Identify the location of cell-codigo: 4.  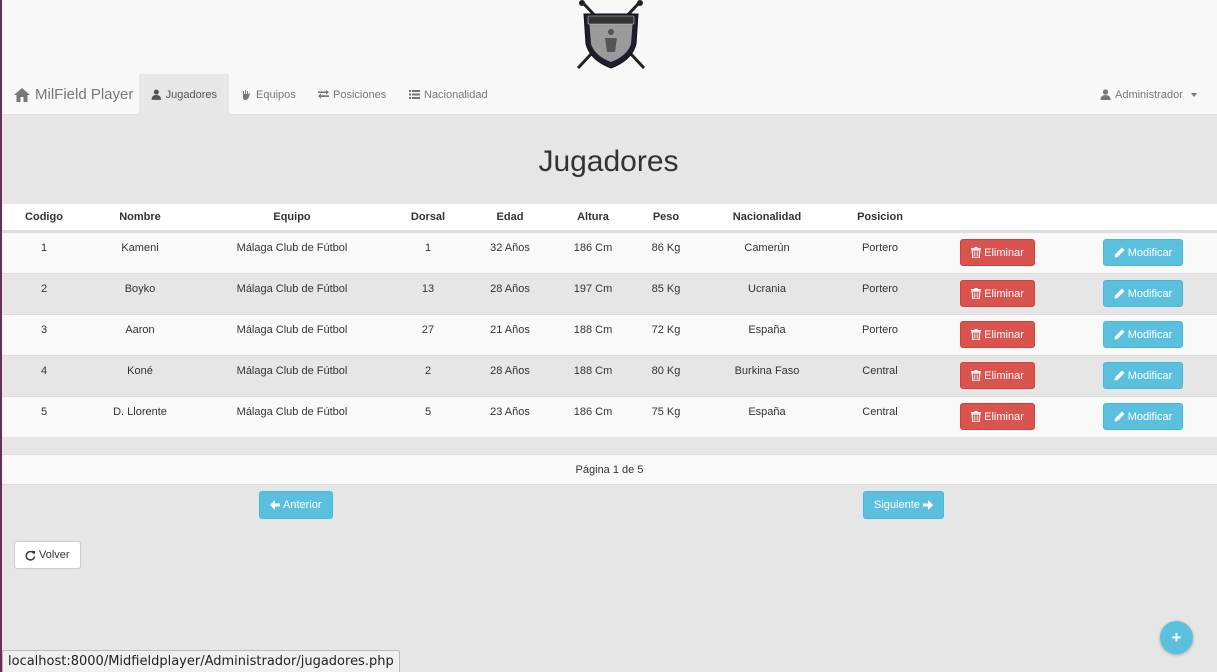
(44, 371).